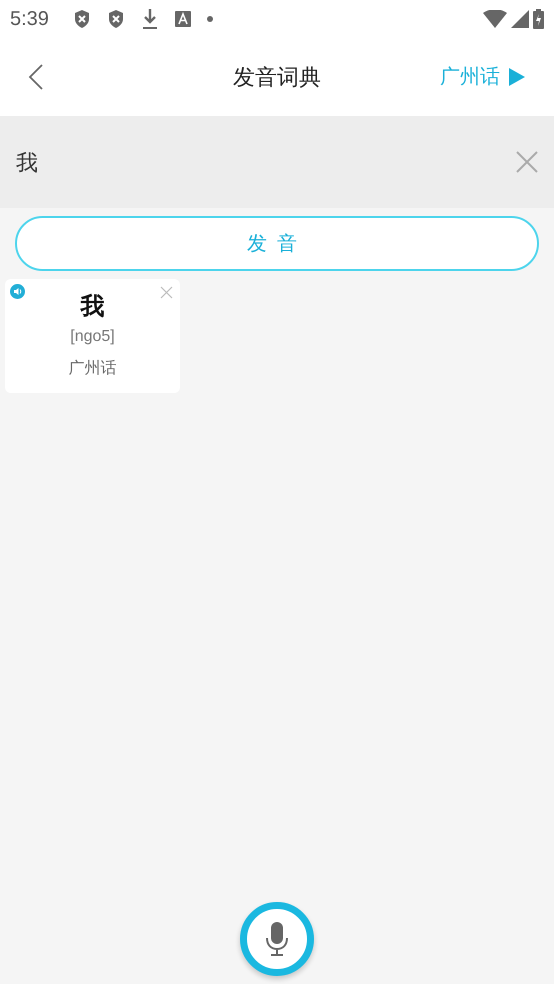  Describe the element at coordinates (517, 77) in the screenshot. I see `play-icon` at that location.